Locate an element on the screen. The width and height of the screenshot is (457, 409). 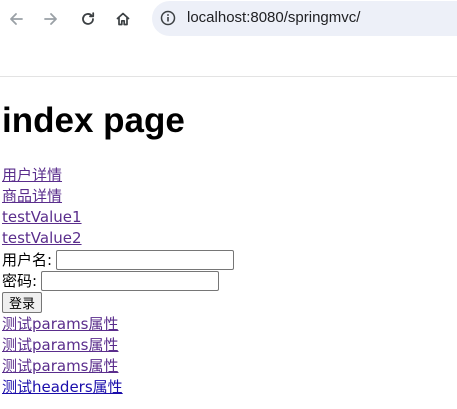
home-icon is located at coordinates (123, 19).